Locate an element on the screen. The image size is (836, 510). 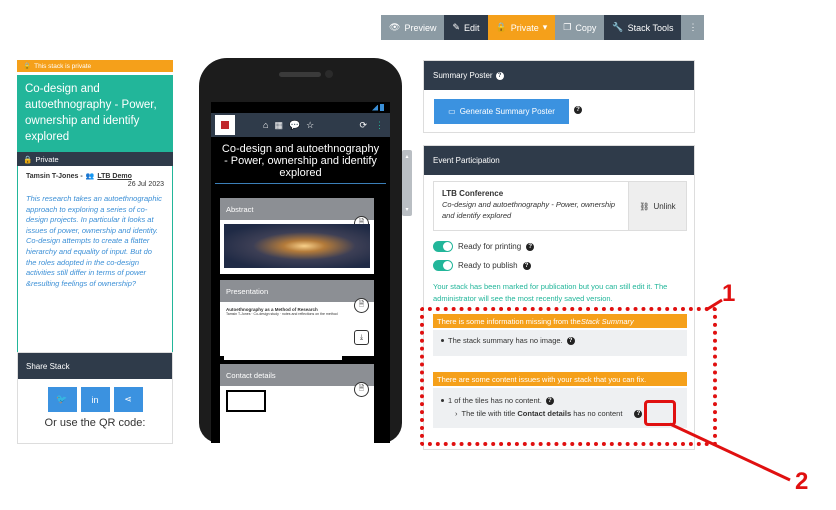
share-link-button: ⋖ is located at coordinates (128, 399).